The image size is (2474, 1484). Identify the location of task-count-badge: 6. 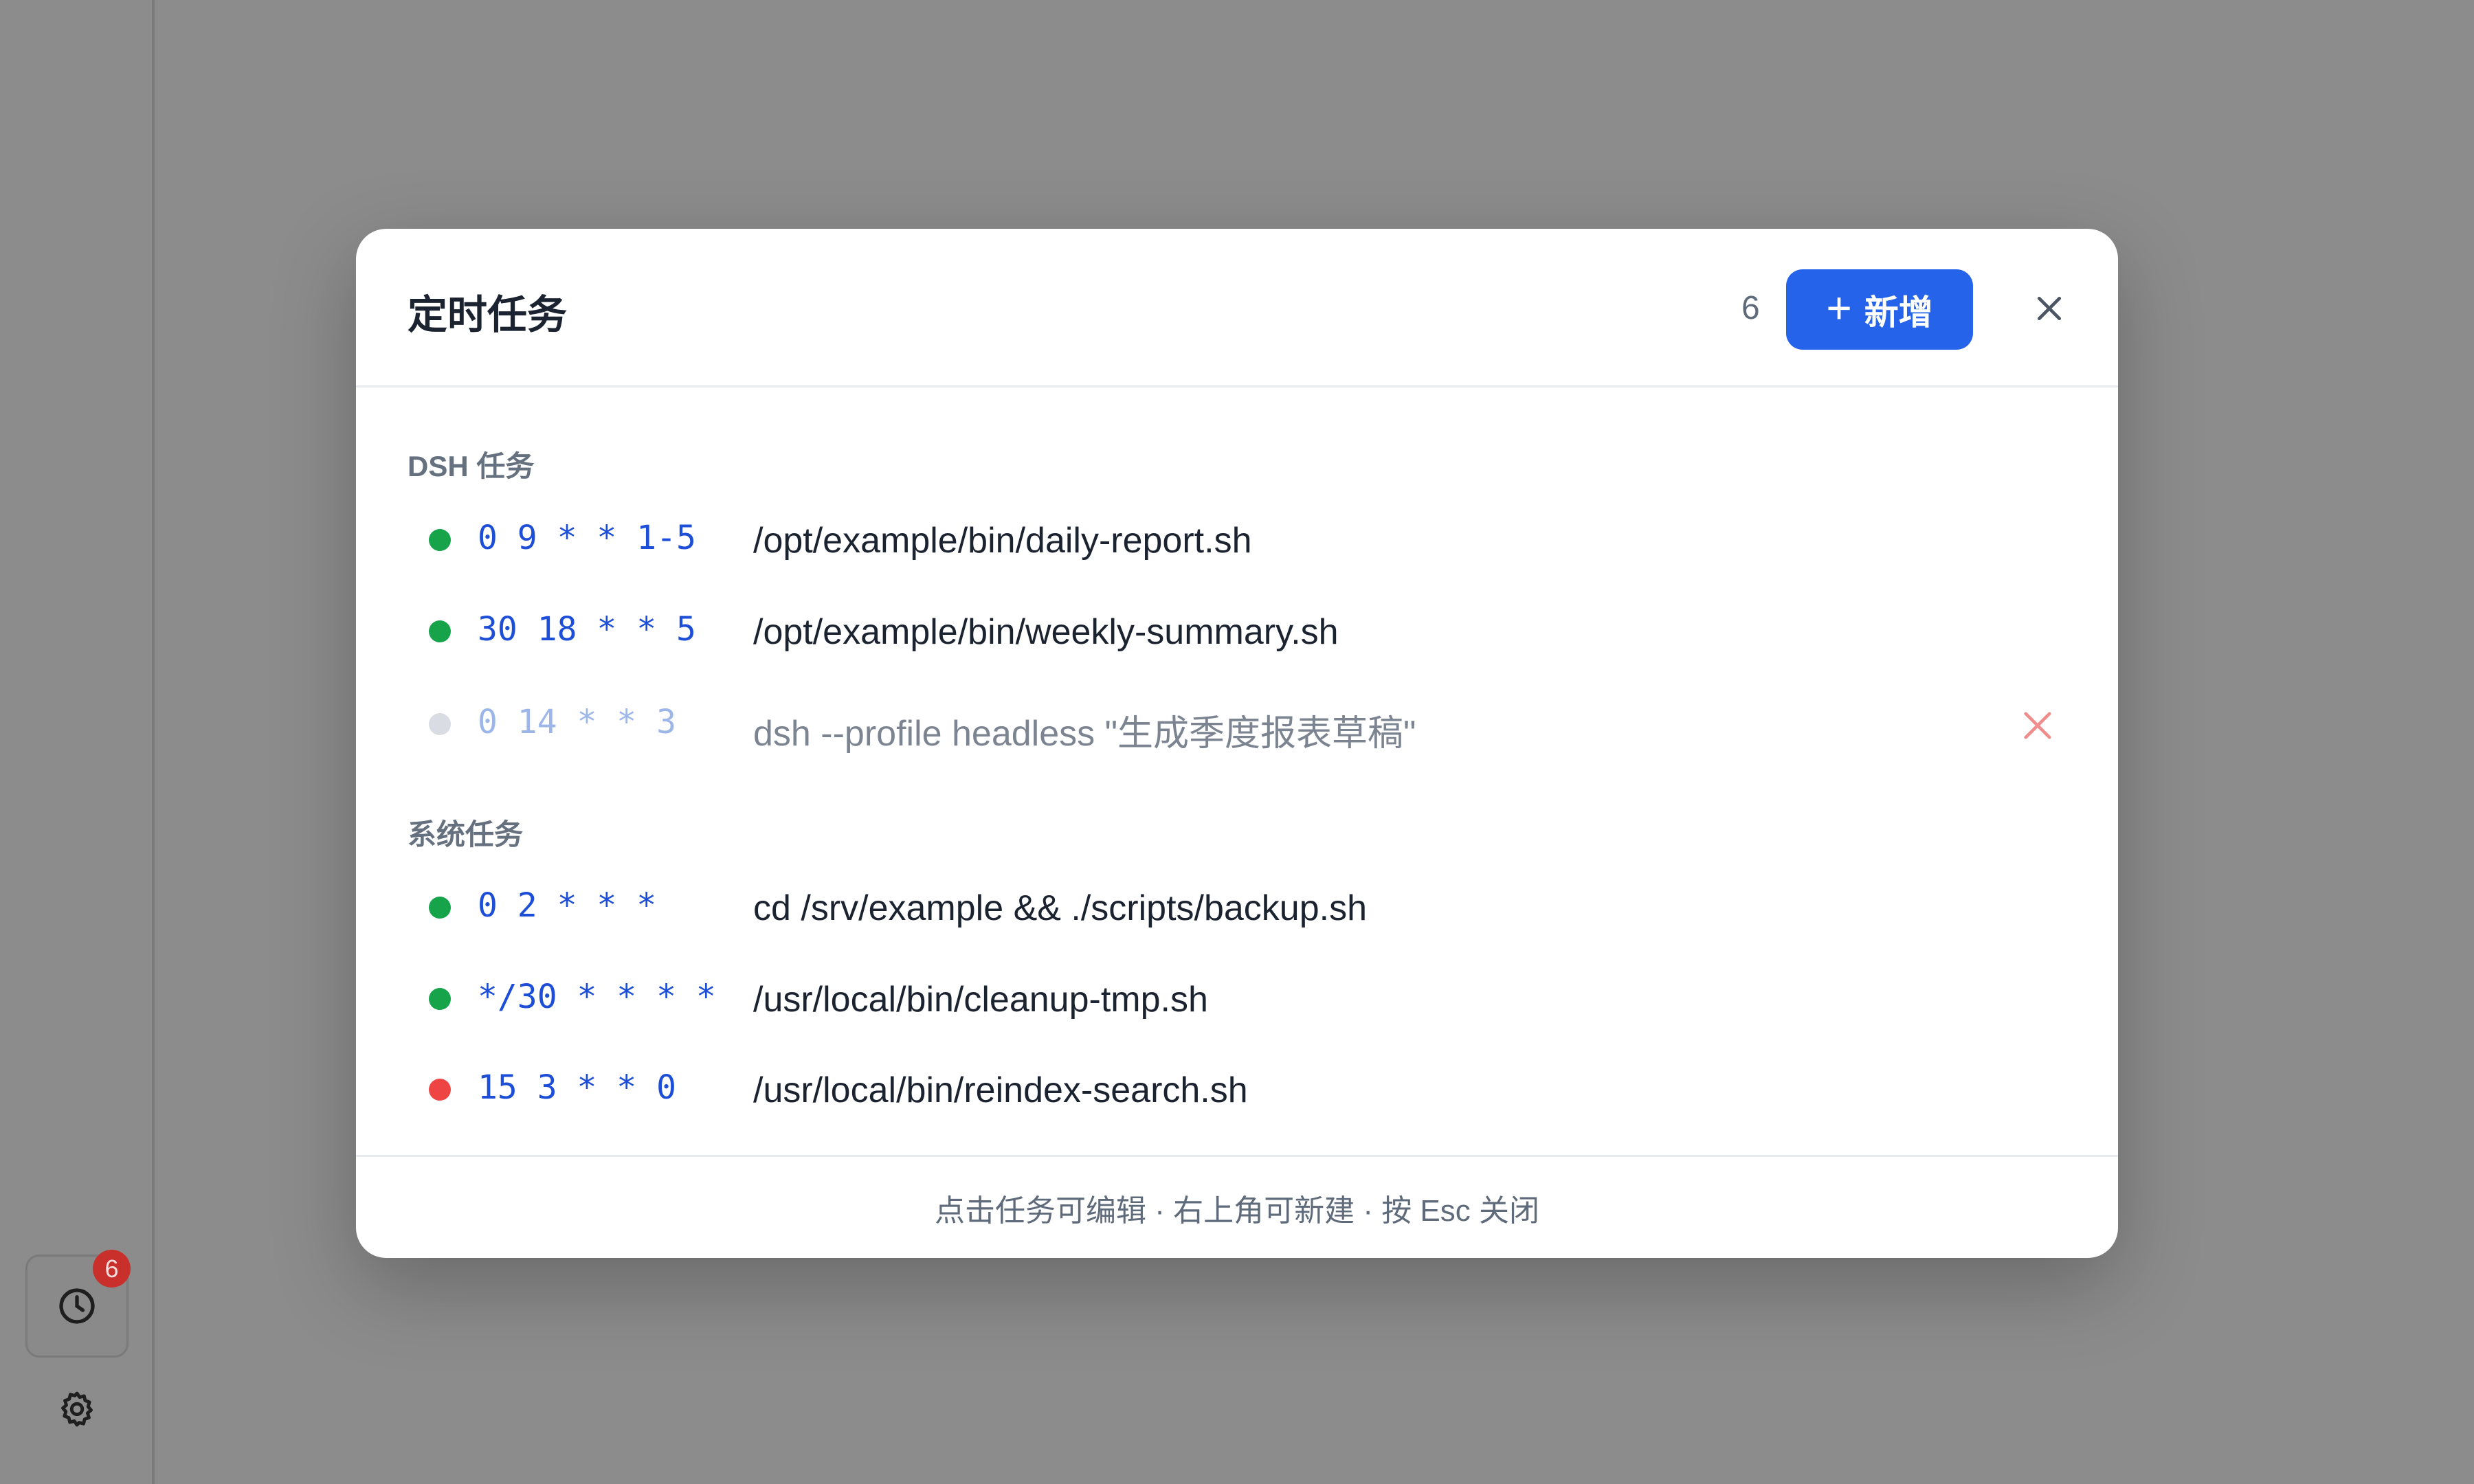
(112, 1269).